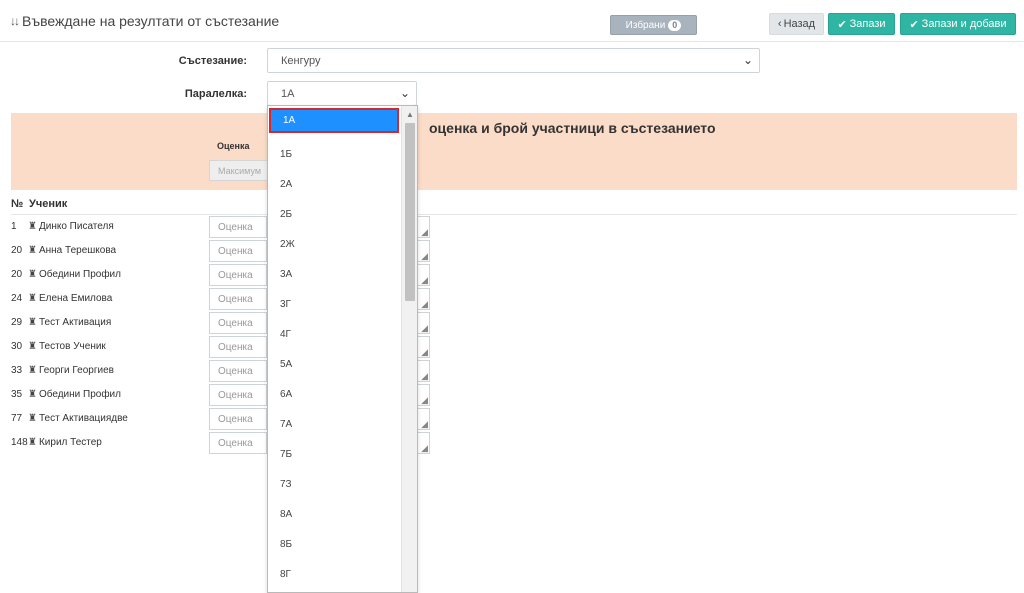  Describe the element at coordinates (17, 394) in the screenshot. I see `student-number: 35` at that location.